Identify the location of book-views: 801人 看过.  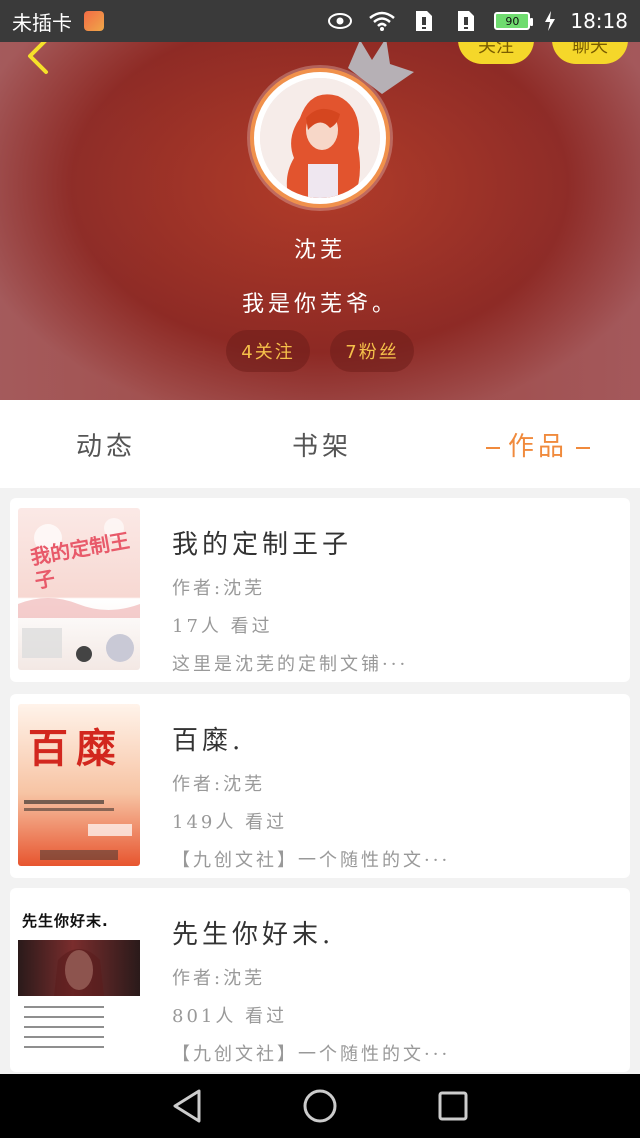
(230, 1016).